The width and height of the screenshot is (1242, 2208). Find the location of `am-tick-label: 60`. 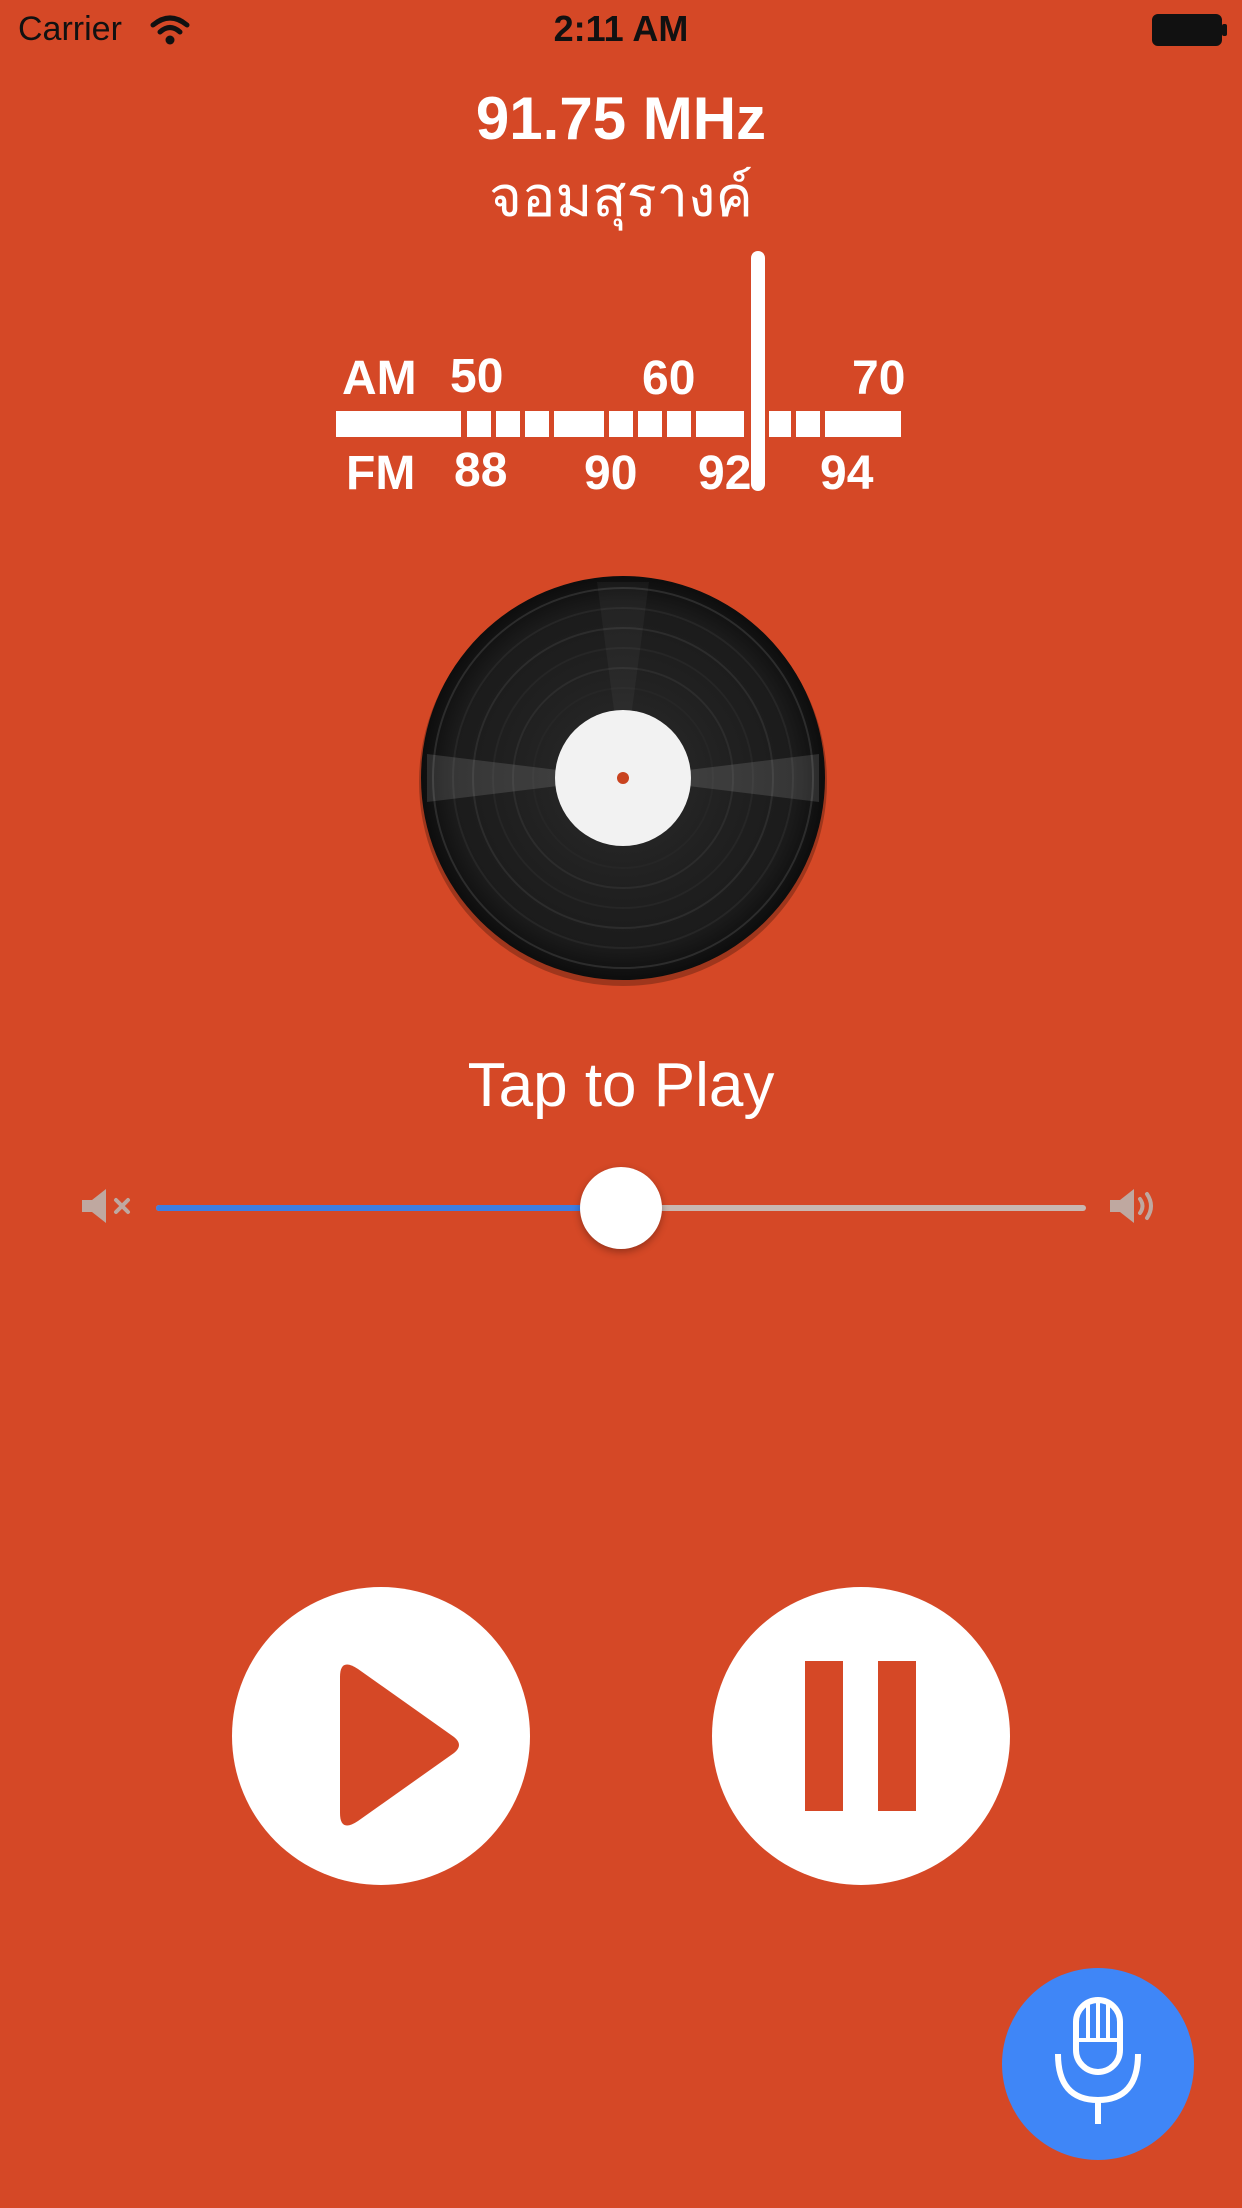

am-tick-label: 60 is located at coordinates (669, 378).